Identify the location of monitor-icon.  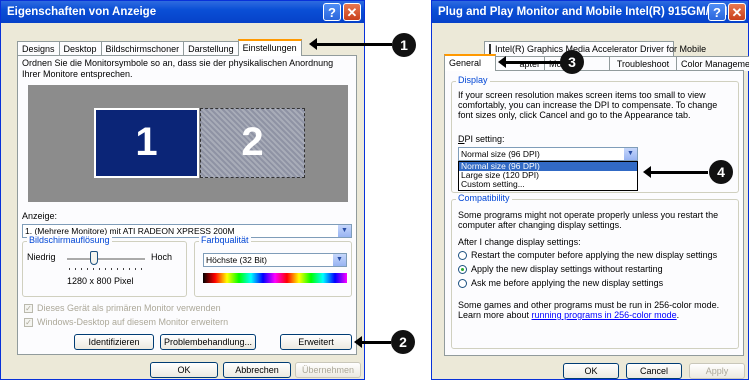
(490, 49).